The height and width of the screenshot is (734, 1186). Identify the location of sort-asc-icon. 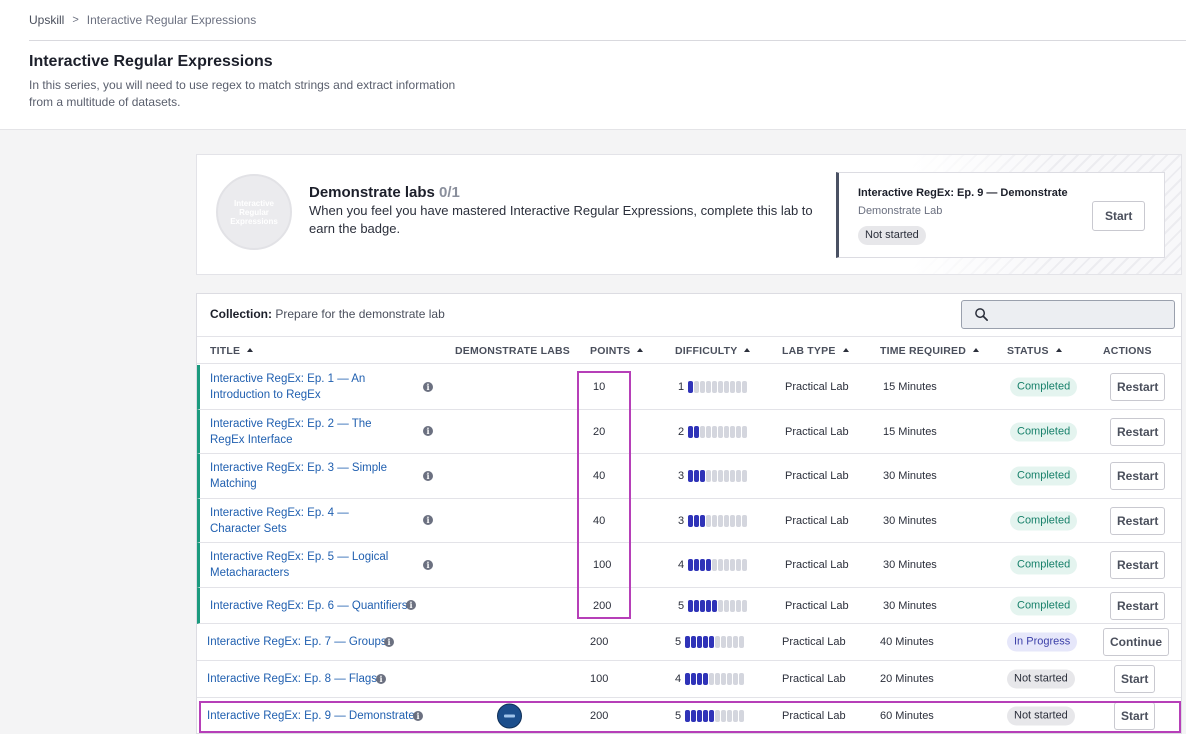
(845, 349).